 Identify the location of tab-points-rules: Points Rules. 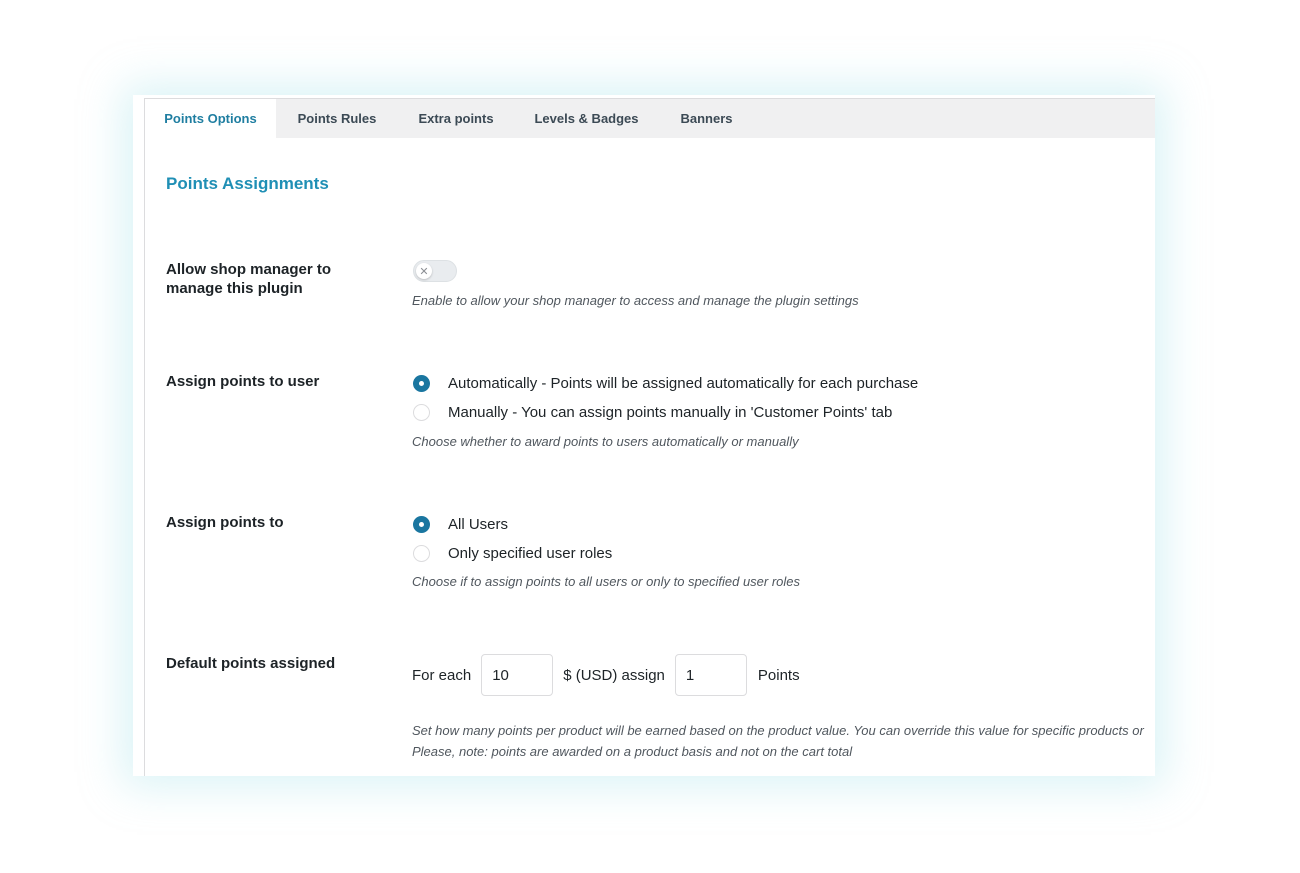
(337, 118).